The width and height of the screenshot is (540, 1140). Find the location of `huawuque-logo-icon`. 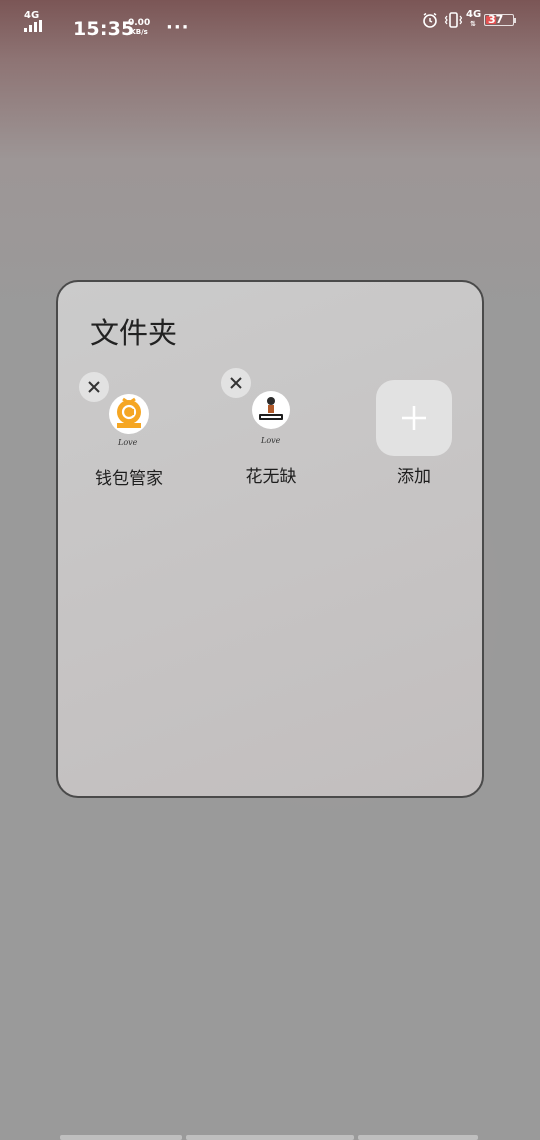

huawuque-logo-icon is located at coordinates (271, 408).